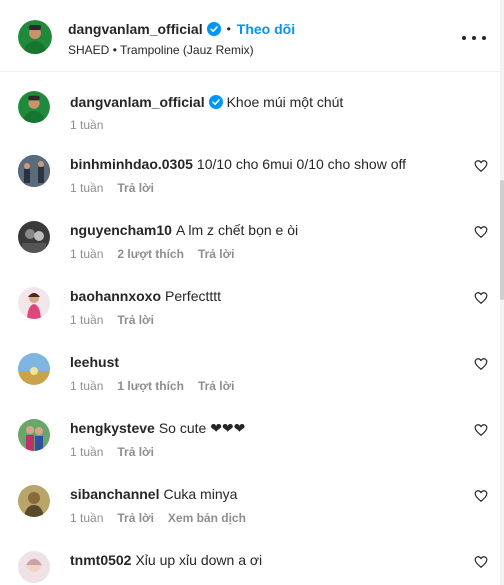  Describe the element at coordinates (121, 230) in the screenshot. I see `comment-username: nguyencham10` at that location.